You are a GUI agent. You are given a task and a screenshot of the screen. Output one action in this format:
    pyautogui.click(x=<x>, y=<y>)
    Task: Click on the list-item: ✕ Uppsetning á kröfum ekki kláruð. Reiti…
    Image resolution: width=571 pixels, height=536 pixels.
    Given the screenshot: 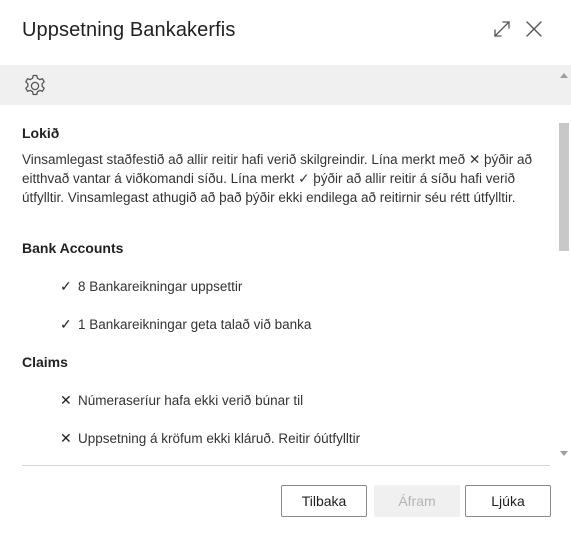 What is the action you would take?
    pyautogui.click(x=210, y=438)
    